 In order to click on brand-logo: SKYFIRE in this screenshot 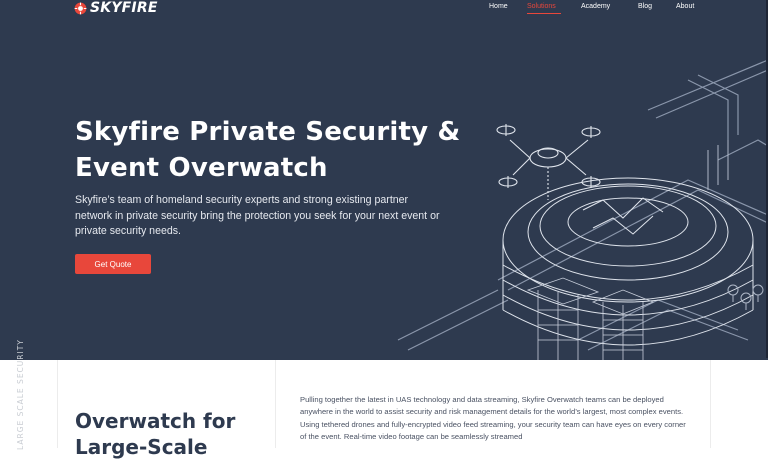, I will do `click(116, 8)`.